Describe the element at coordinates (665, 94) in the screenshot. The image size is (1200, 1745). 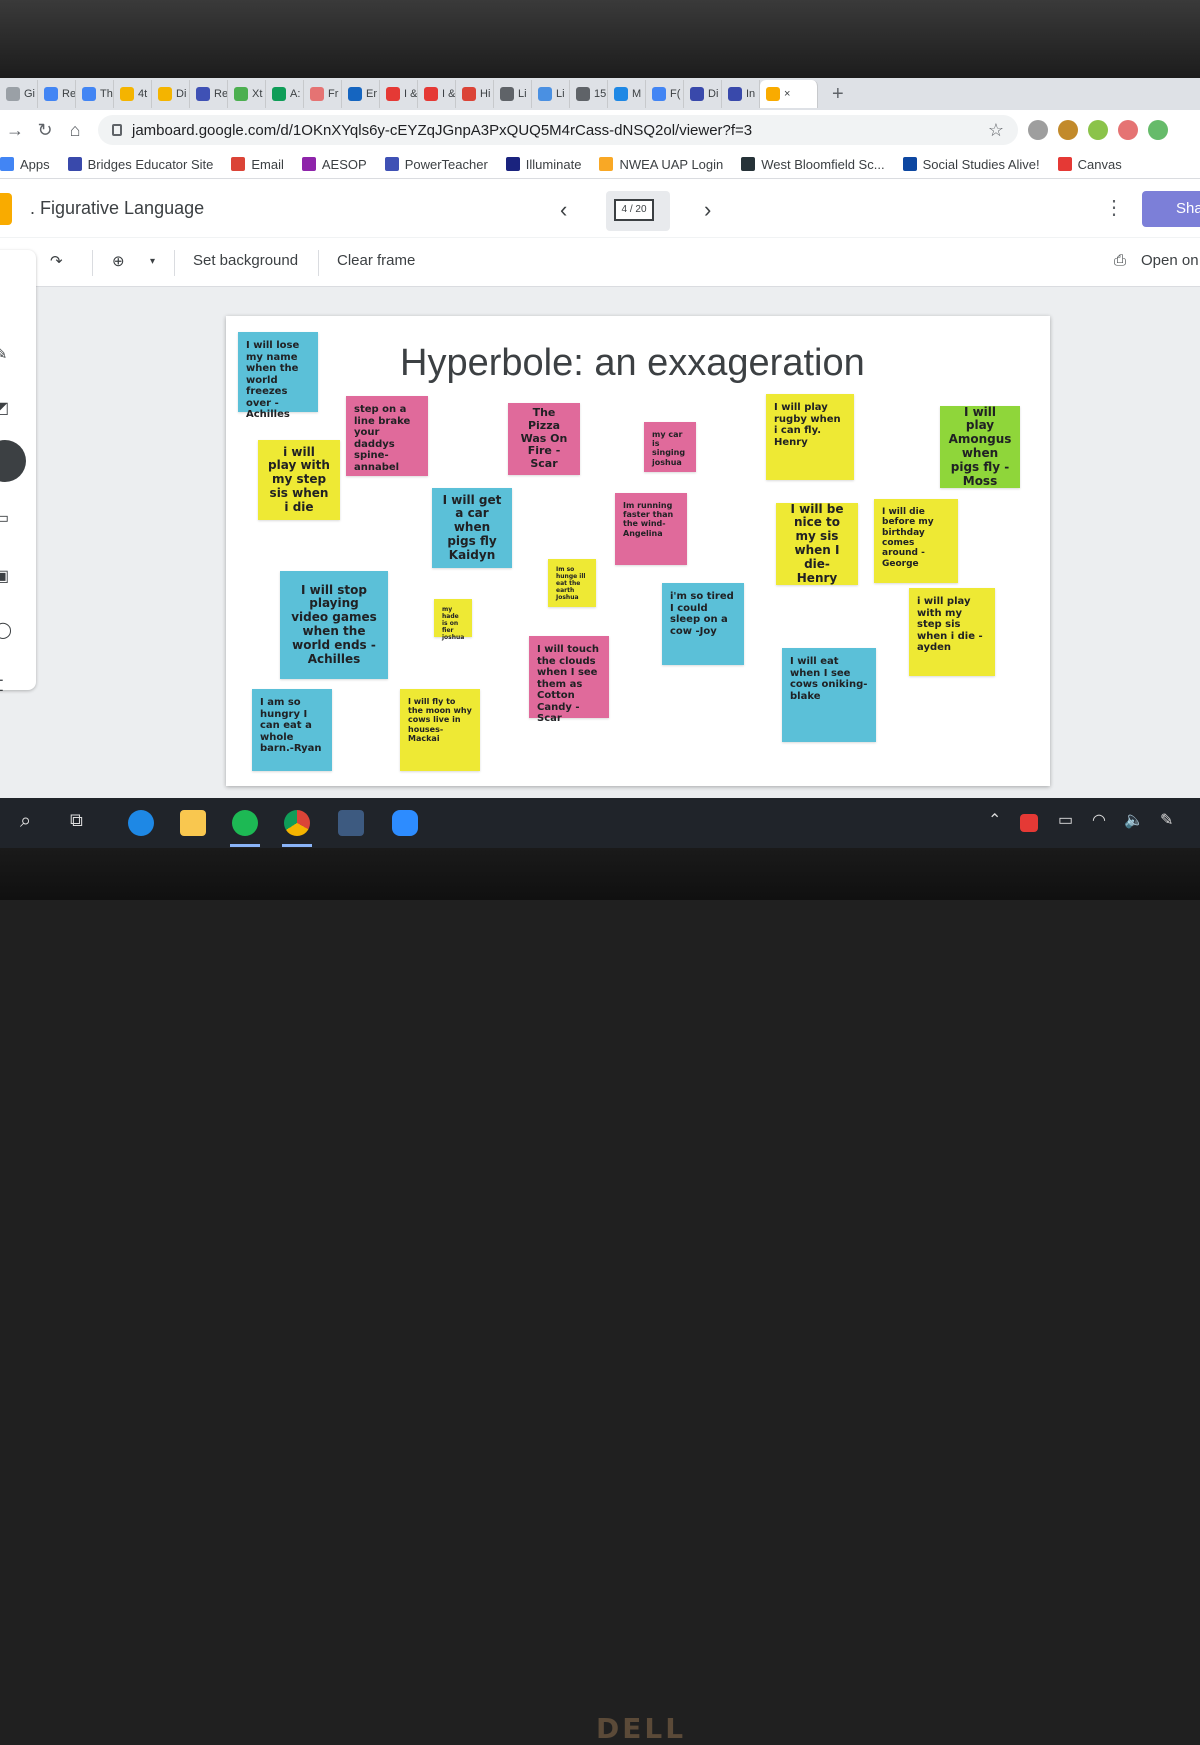
I see `browser-tab: F(` at that location.